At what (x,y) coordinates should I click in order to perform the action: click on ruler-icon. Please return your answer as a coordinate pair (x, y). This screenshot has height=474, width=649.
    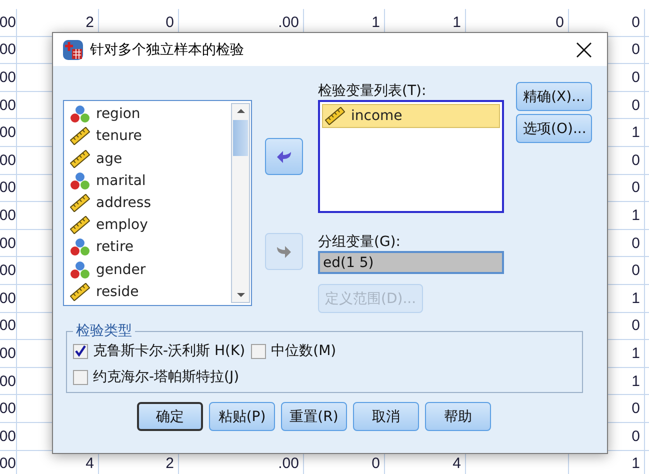
    Looking at the image, I should click on (335, 116).